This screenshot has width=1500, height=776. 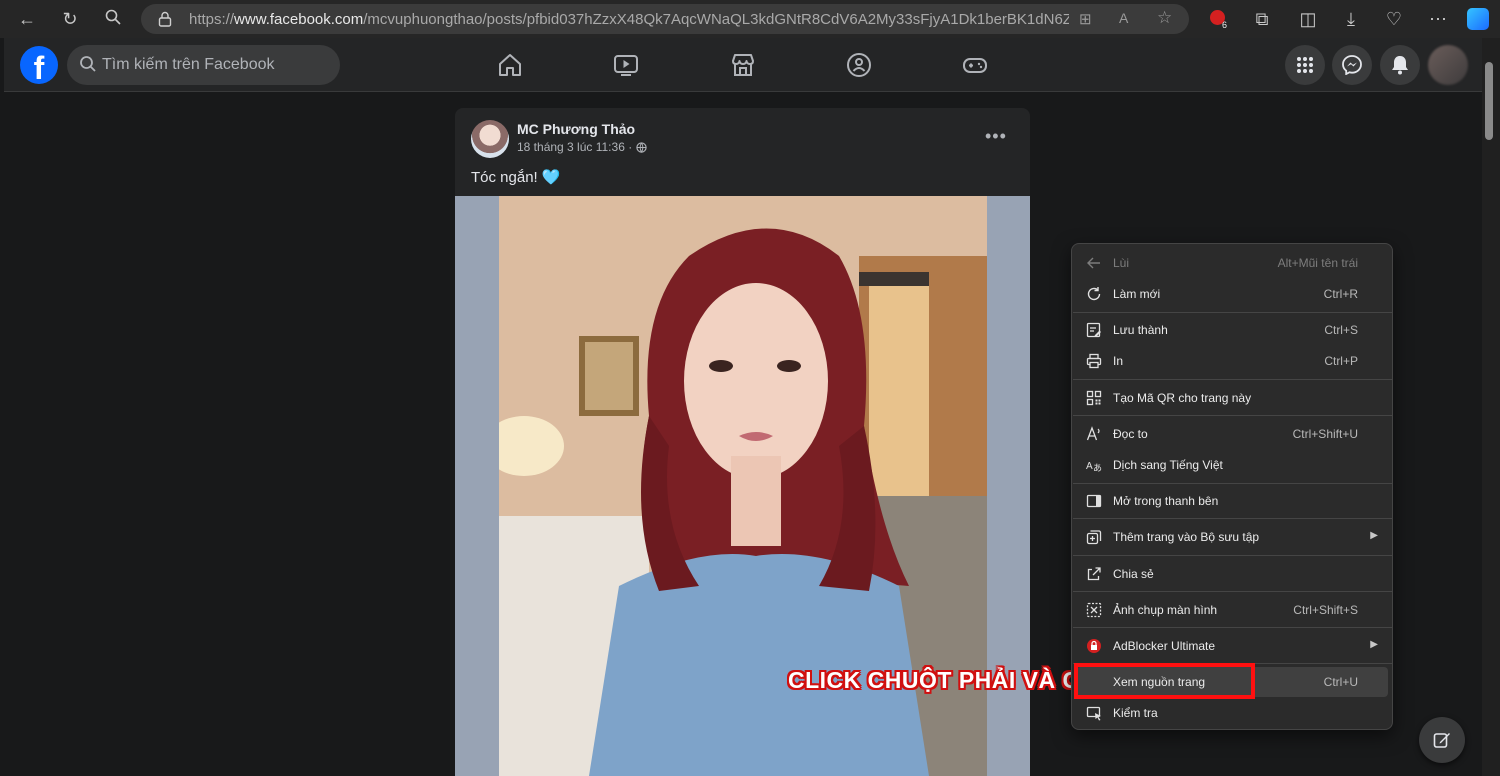 I want to click on menu-item-label: Kiểm tra, so click(x=1135, y=713).